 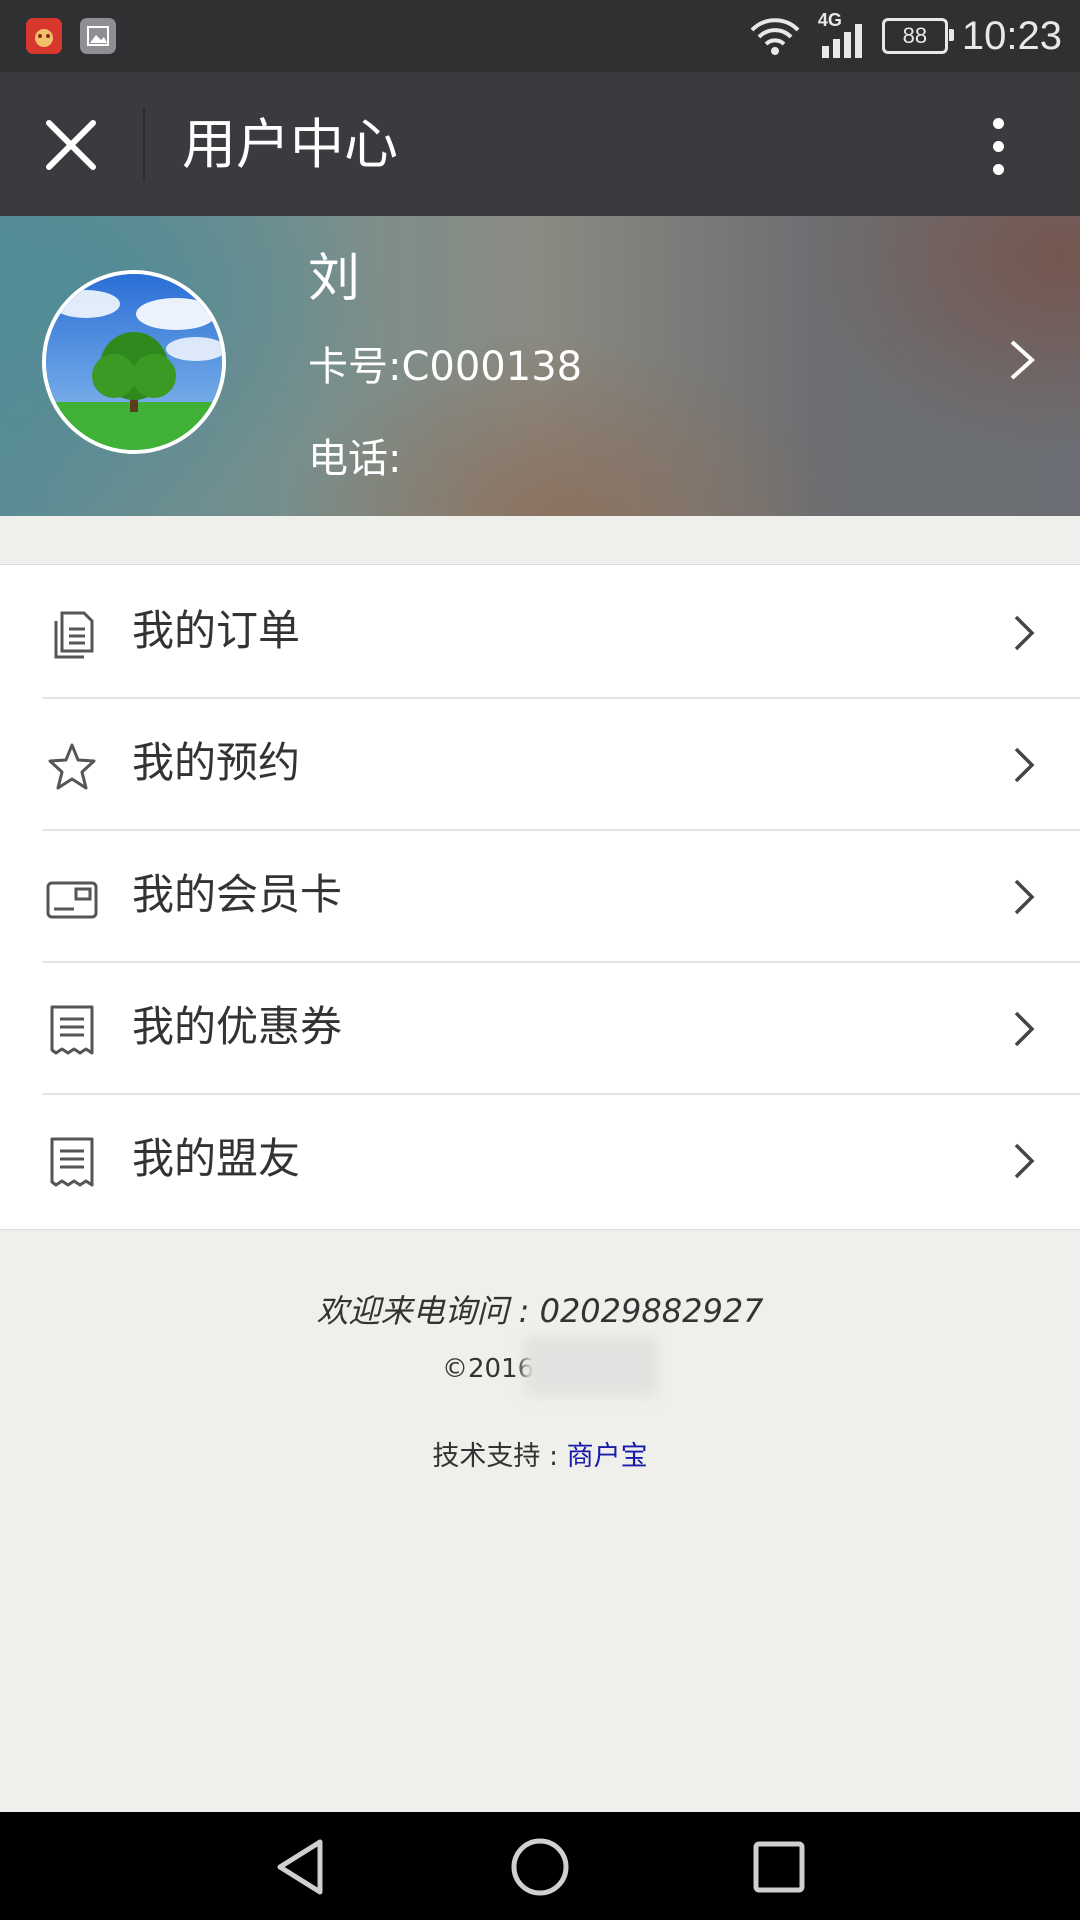 What do you see at coordinates (144, 145) in the screenshot?
I see `title-divider` at bounding box center [144, 145].